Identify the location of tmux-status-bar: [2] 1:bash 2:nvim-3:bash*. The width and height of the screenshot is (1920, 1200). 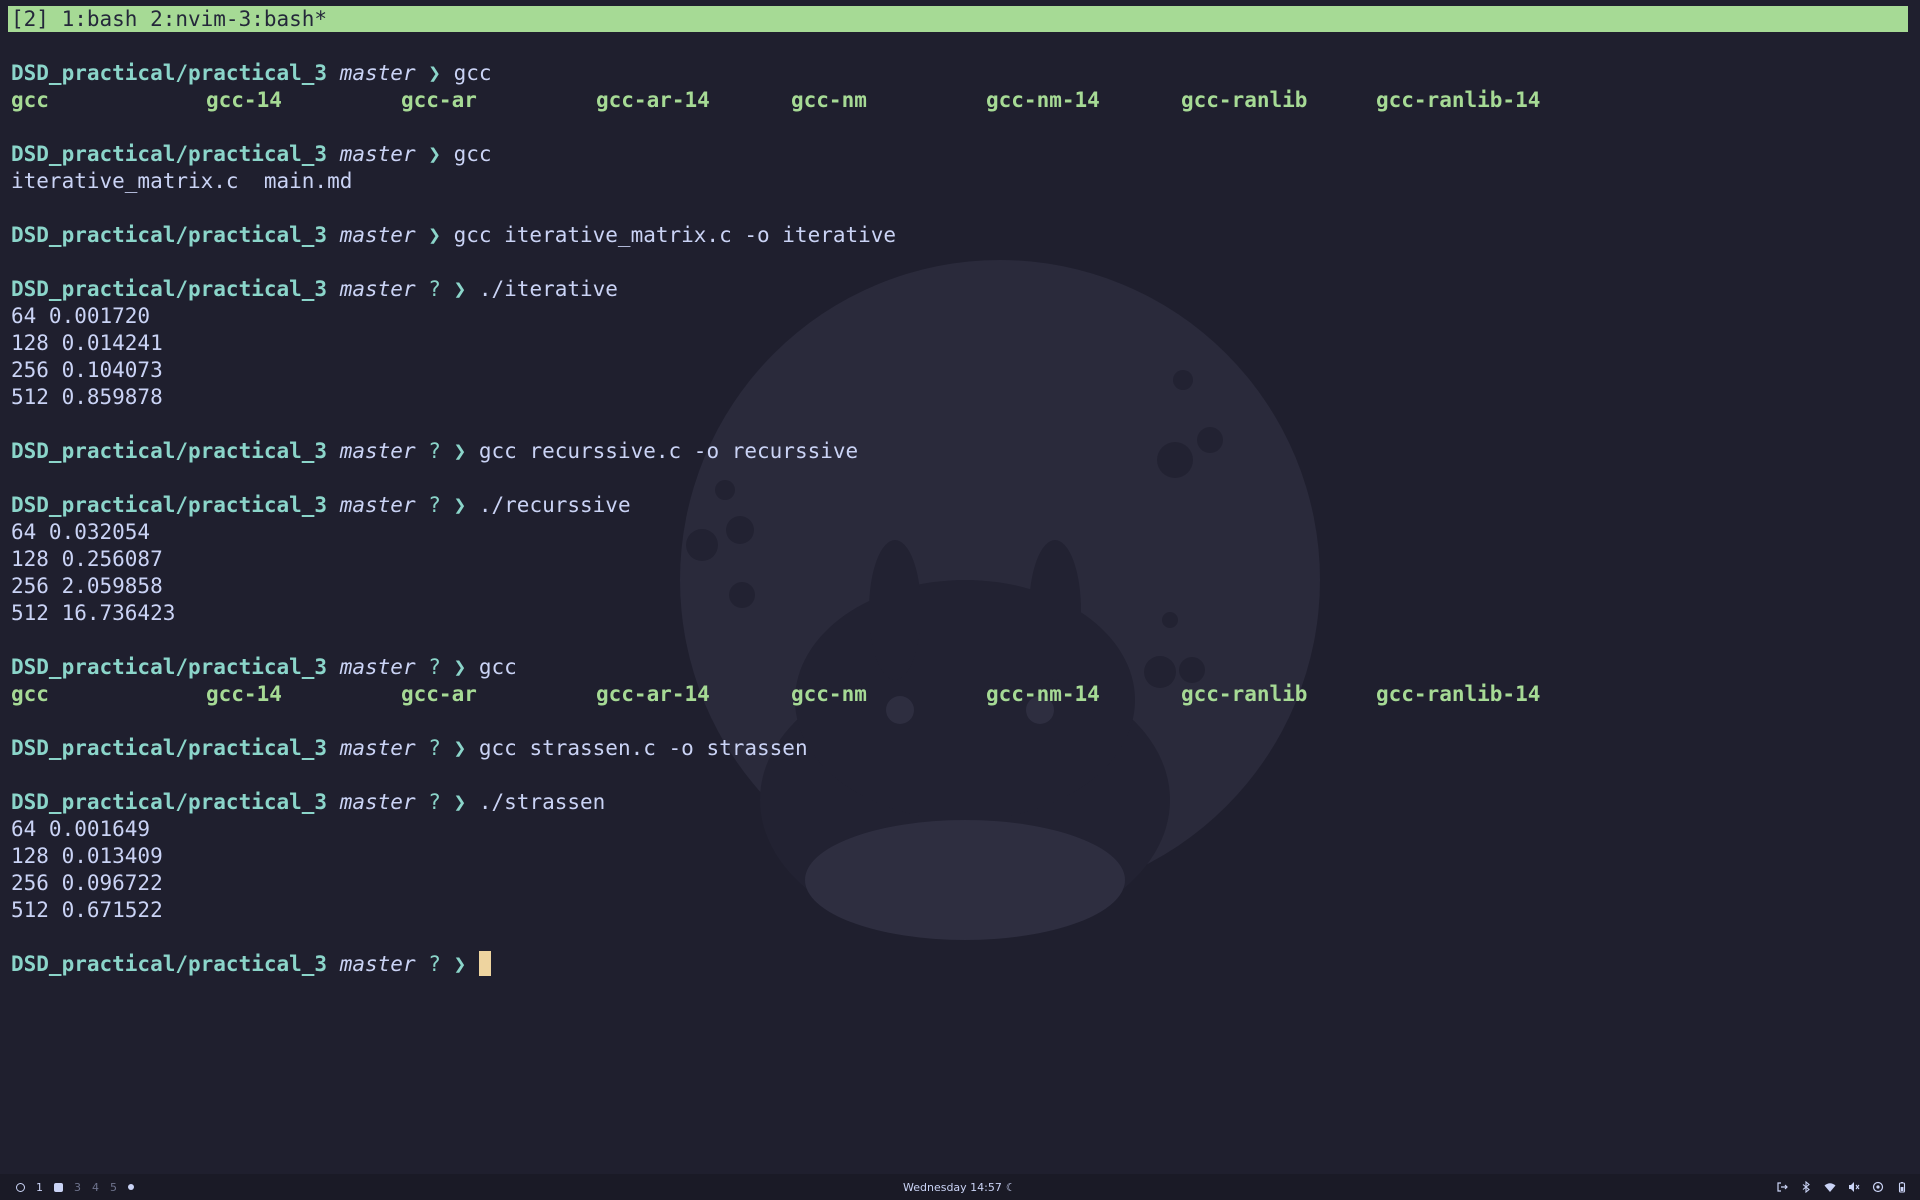
(958, 19).